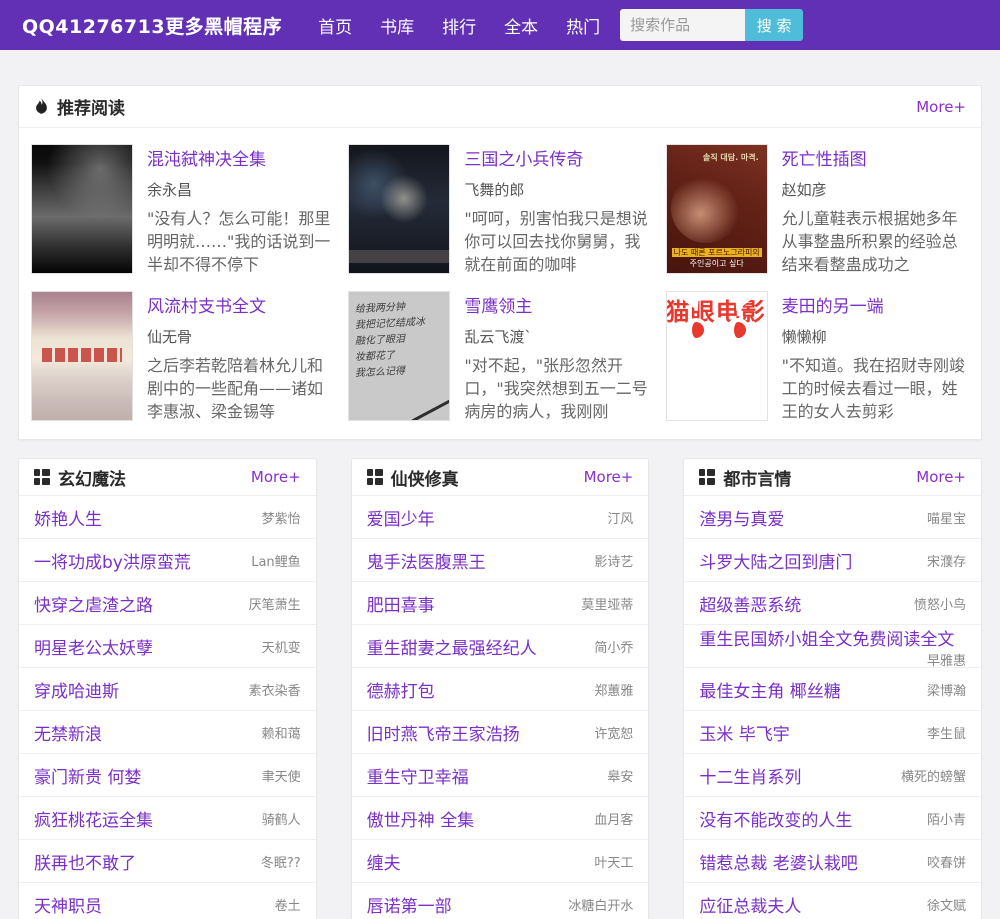 This screenshot has width=1000, height=919. What do you see at coordinates (750, 775) in the screenshot?
I see `book-title-link: 十二生肖系列` at bounding box center [750, 775].